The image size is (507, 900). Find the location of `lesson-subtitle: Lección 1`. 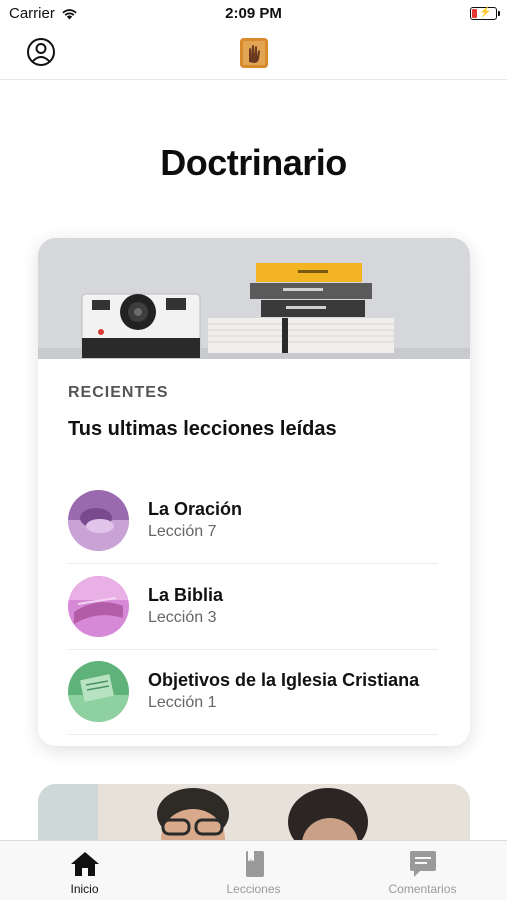

lesson-subtitle: Lección 1 is located at coordinates (182, 702).